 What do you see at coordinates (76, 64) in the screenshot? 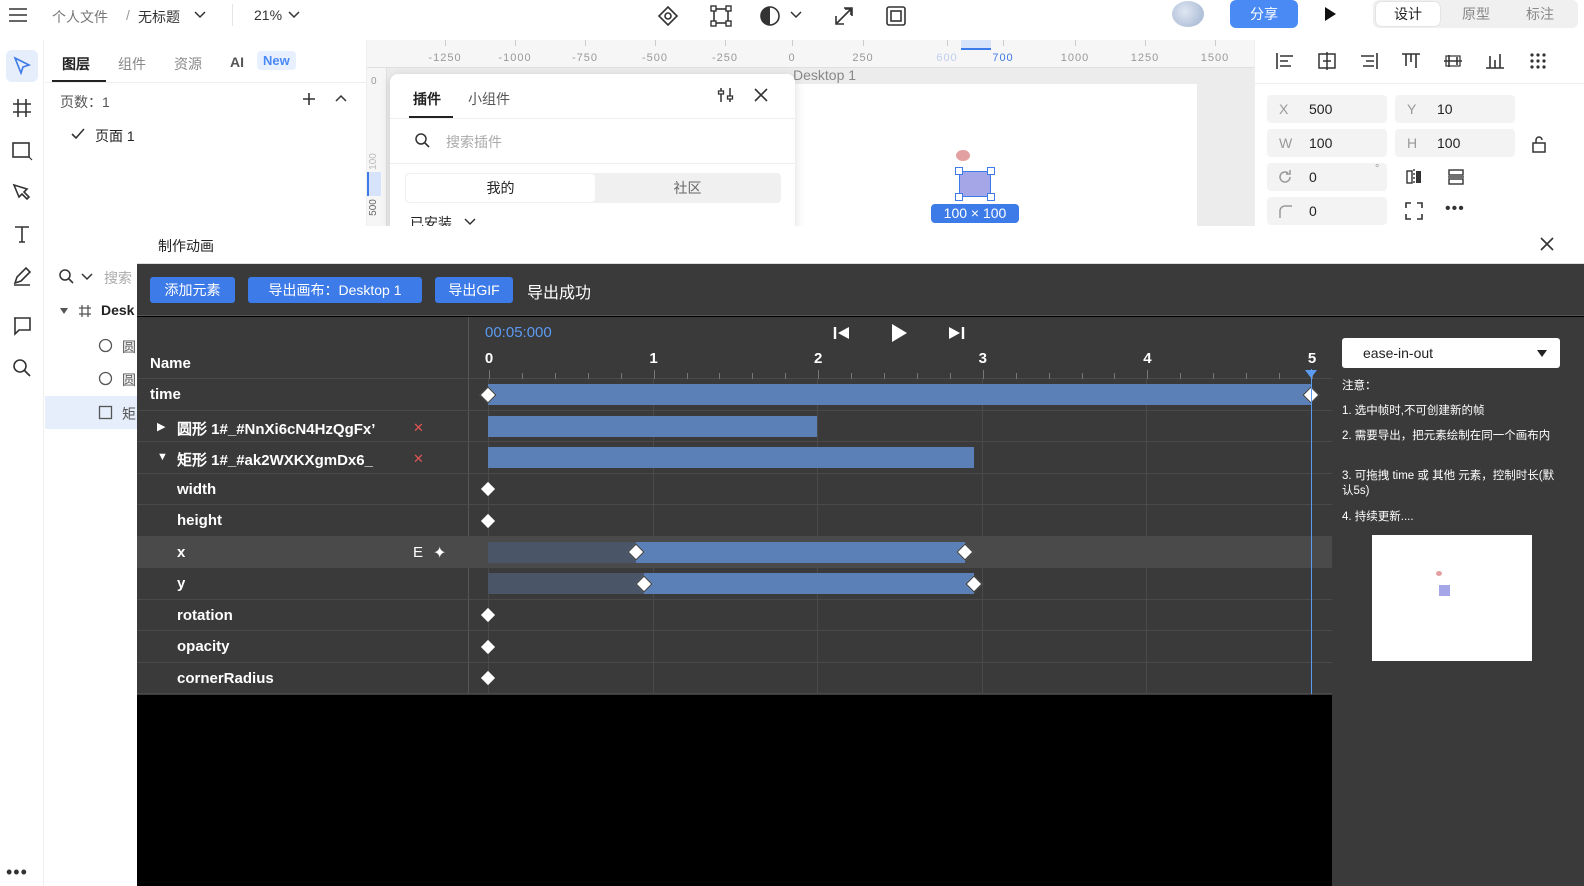
I see `tab-layers: 图层` at bounding box center [76, 64].